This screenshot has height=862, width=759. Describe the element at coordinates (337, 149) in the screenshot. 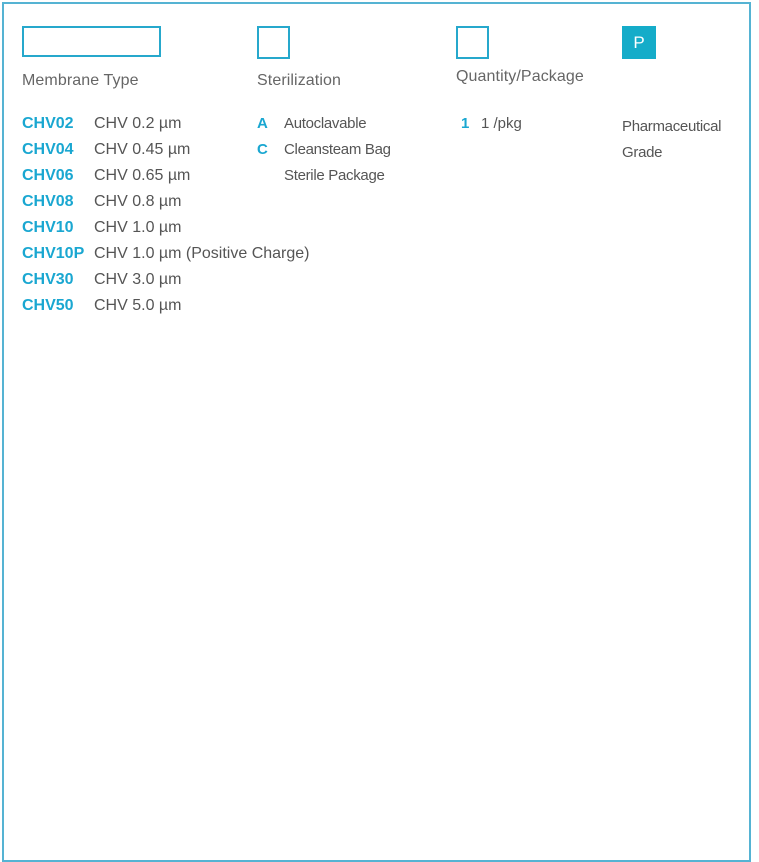

I see `option-description: Cleansteam Bag` at that location.